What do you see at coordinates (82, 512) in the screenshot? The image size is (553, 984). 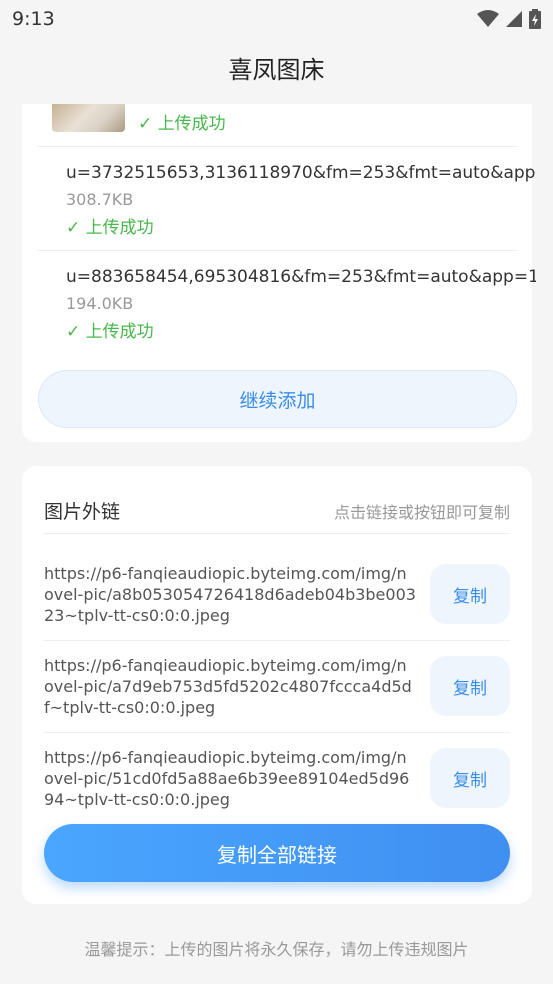 I see `links-title: 图片外链` at bounding box center [82, 512].